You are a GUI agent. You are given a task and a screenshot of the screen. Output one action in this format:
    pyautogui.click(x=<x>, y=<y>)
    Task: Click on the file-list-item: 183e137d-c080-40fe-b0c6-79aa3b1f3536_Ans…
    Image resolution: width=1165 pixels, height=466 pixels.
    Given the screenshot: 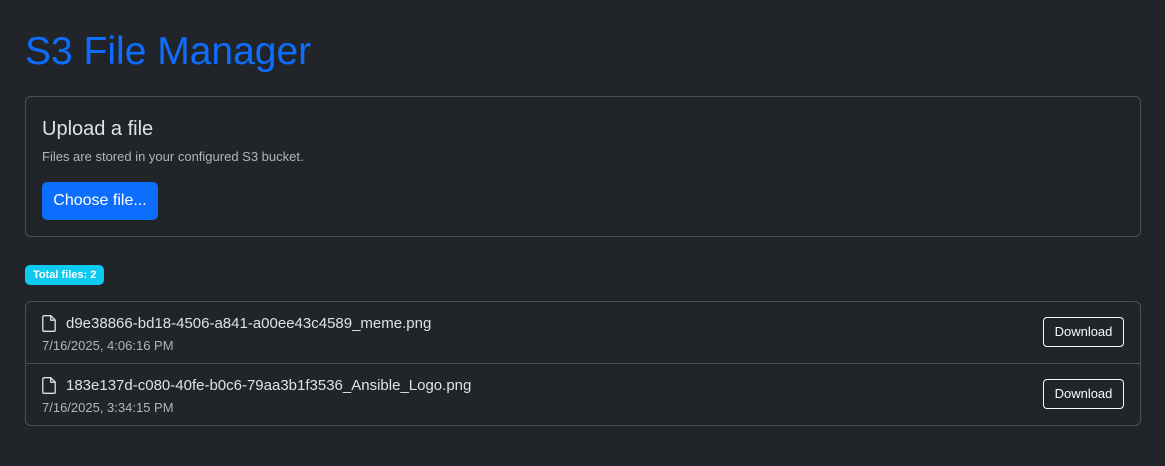 What is the action you would take?
    pyautogui.click(x=583, y=394)
    